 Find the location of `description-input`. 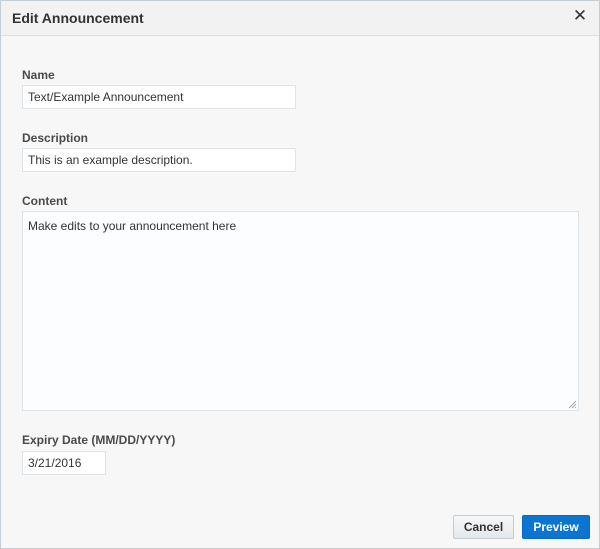

description-input is located at coordinates (159, 160).